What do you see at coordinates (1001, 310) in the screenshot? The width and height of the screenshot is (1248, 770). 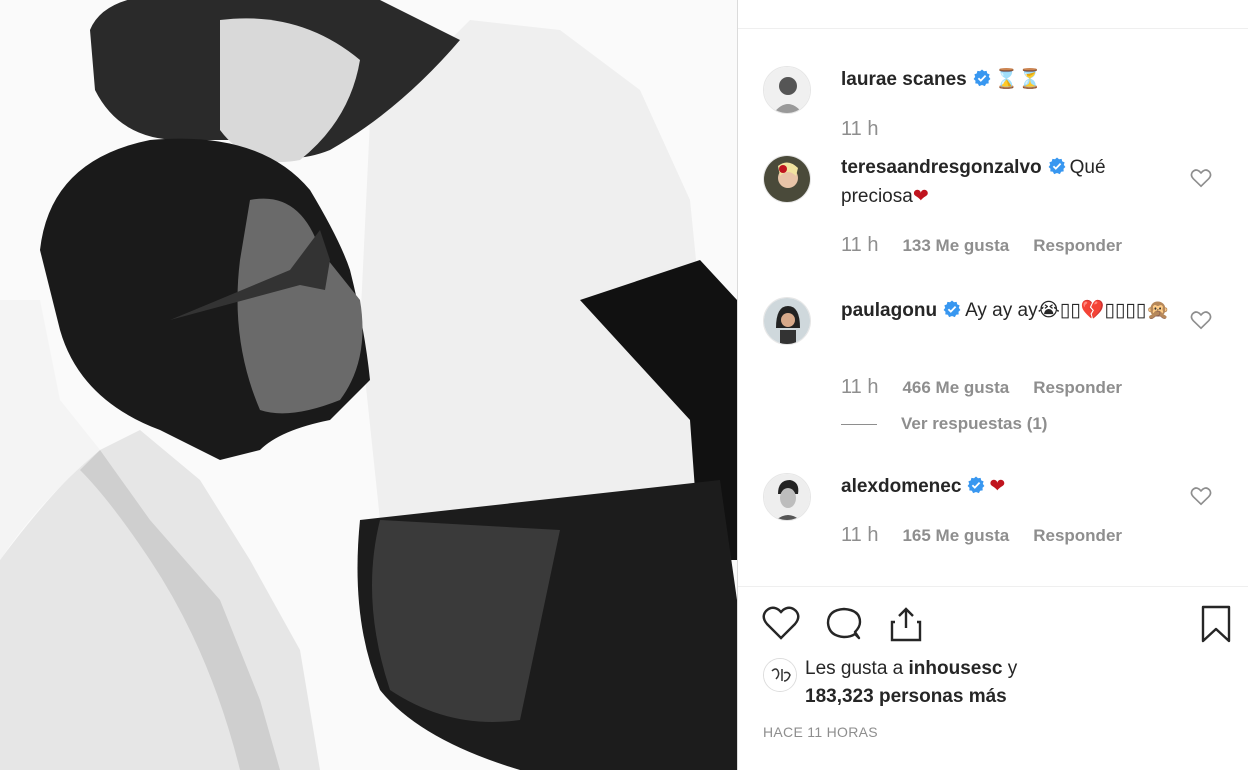 I see `comment-body: Ay ay ay` at bounding box center [1001, 310].